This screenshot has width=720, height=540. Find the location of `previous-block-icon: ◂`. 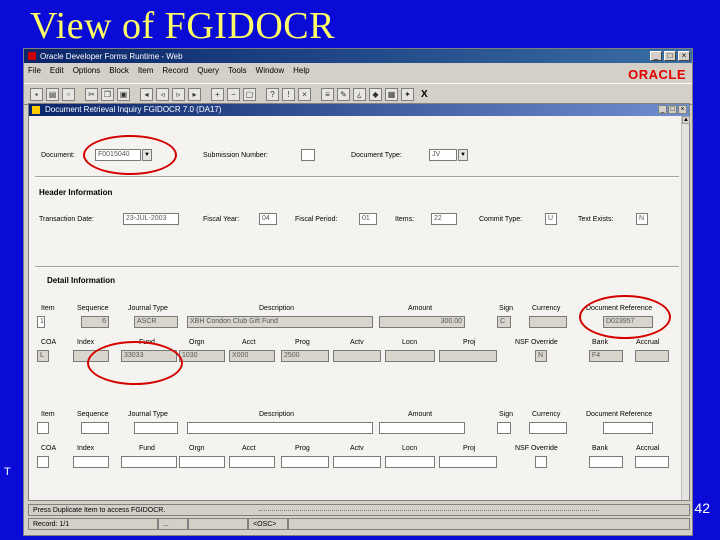

previous-block-icon: ◂ is located at coordinates (146, 94).